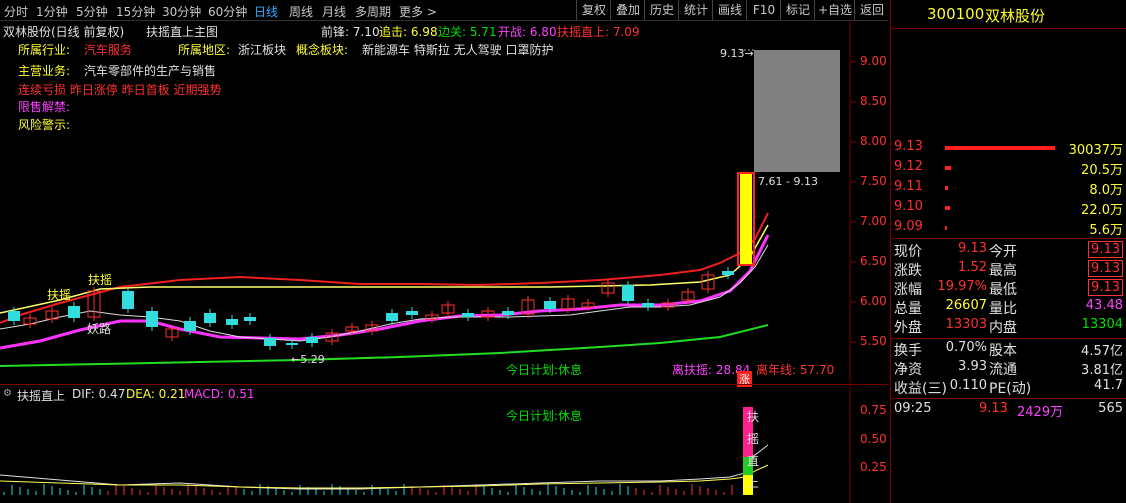  Describe the element at coordinates (908, 290) in the screenshot. I see `stats-label: 涨幅` at that location.